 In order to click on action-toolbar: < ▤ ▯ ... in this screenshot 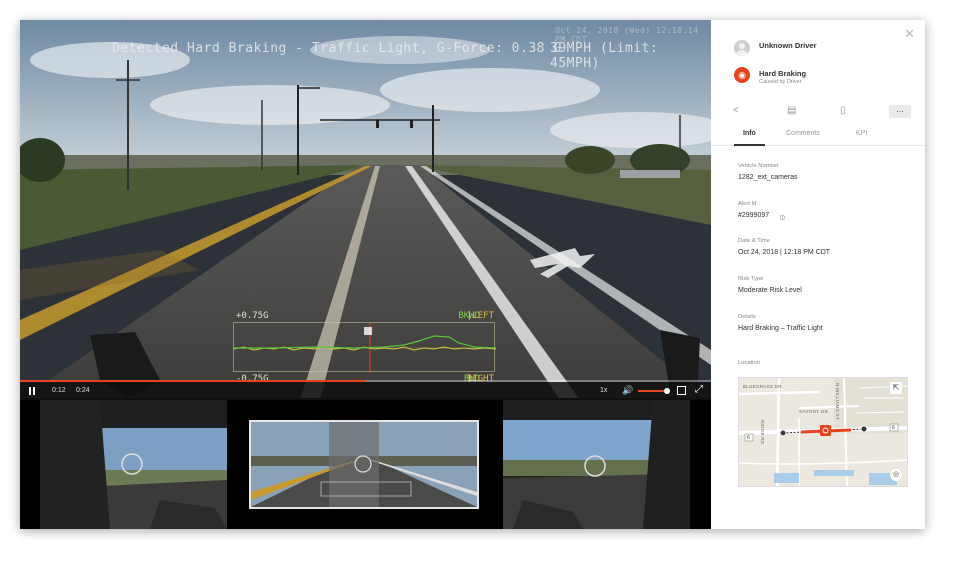, I will do `click(818, 112)`.